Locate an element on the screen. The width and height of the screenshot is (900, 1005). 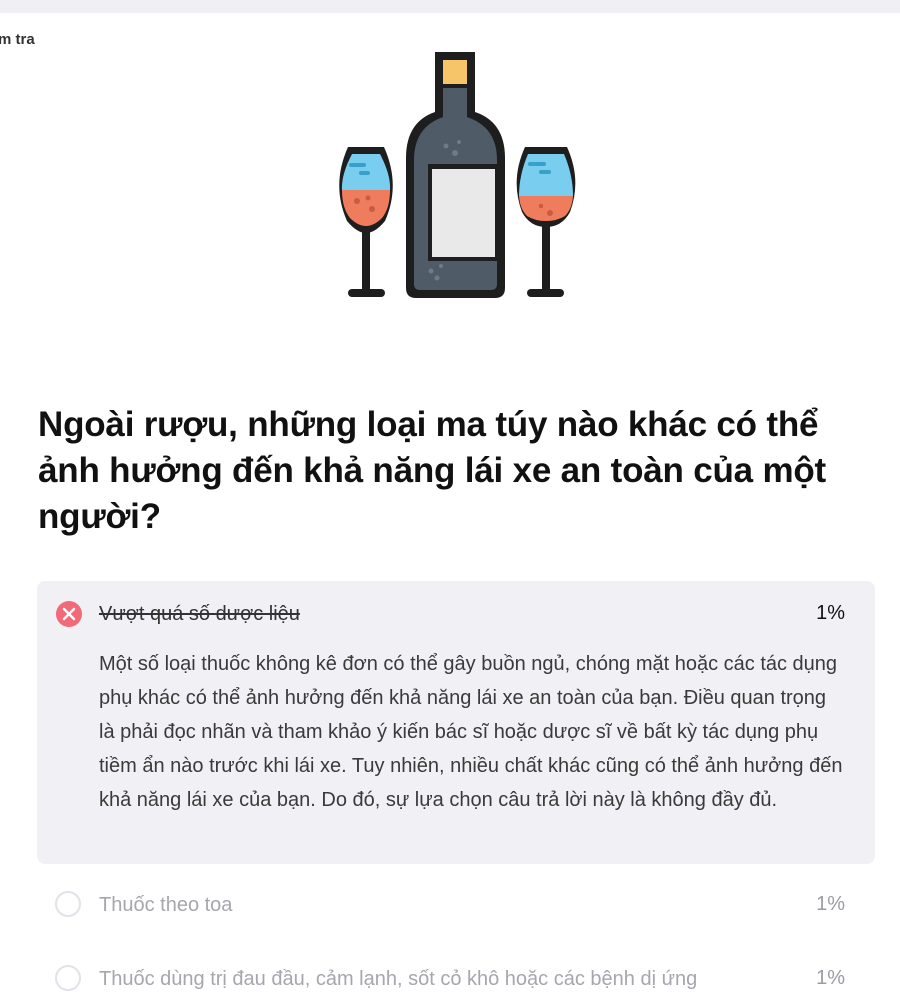
answer-label: Thuốc theo toa is located at coordinates (166, 905).